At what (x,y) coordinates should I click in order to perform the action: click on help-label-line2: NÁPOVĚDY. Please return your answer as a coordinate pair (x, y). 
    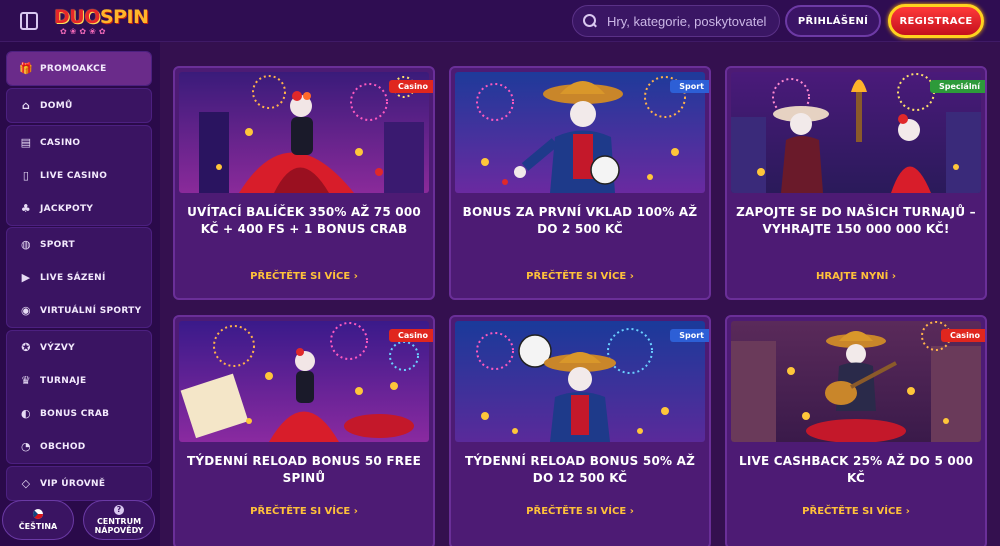
    Looking at the image, I should click on (119, 530).